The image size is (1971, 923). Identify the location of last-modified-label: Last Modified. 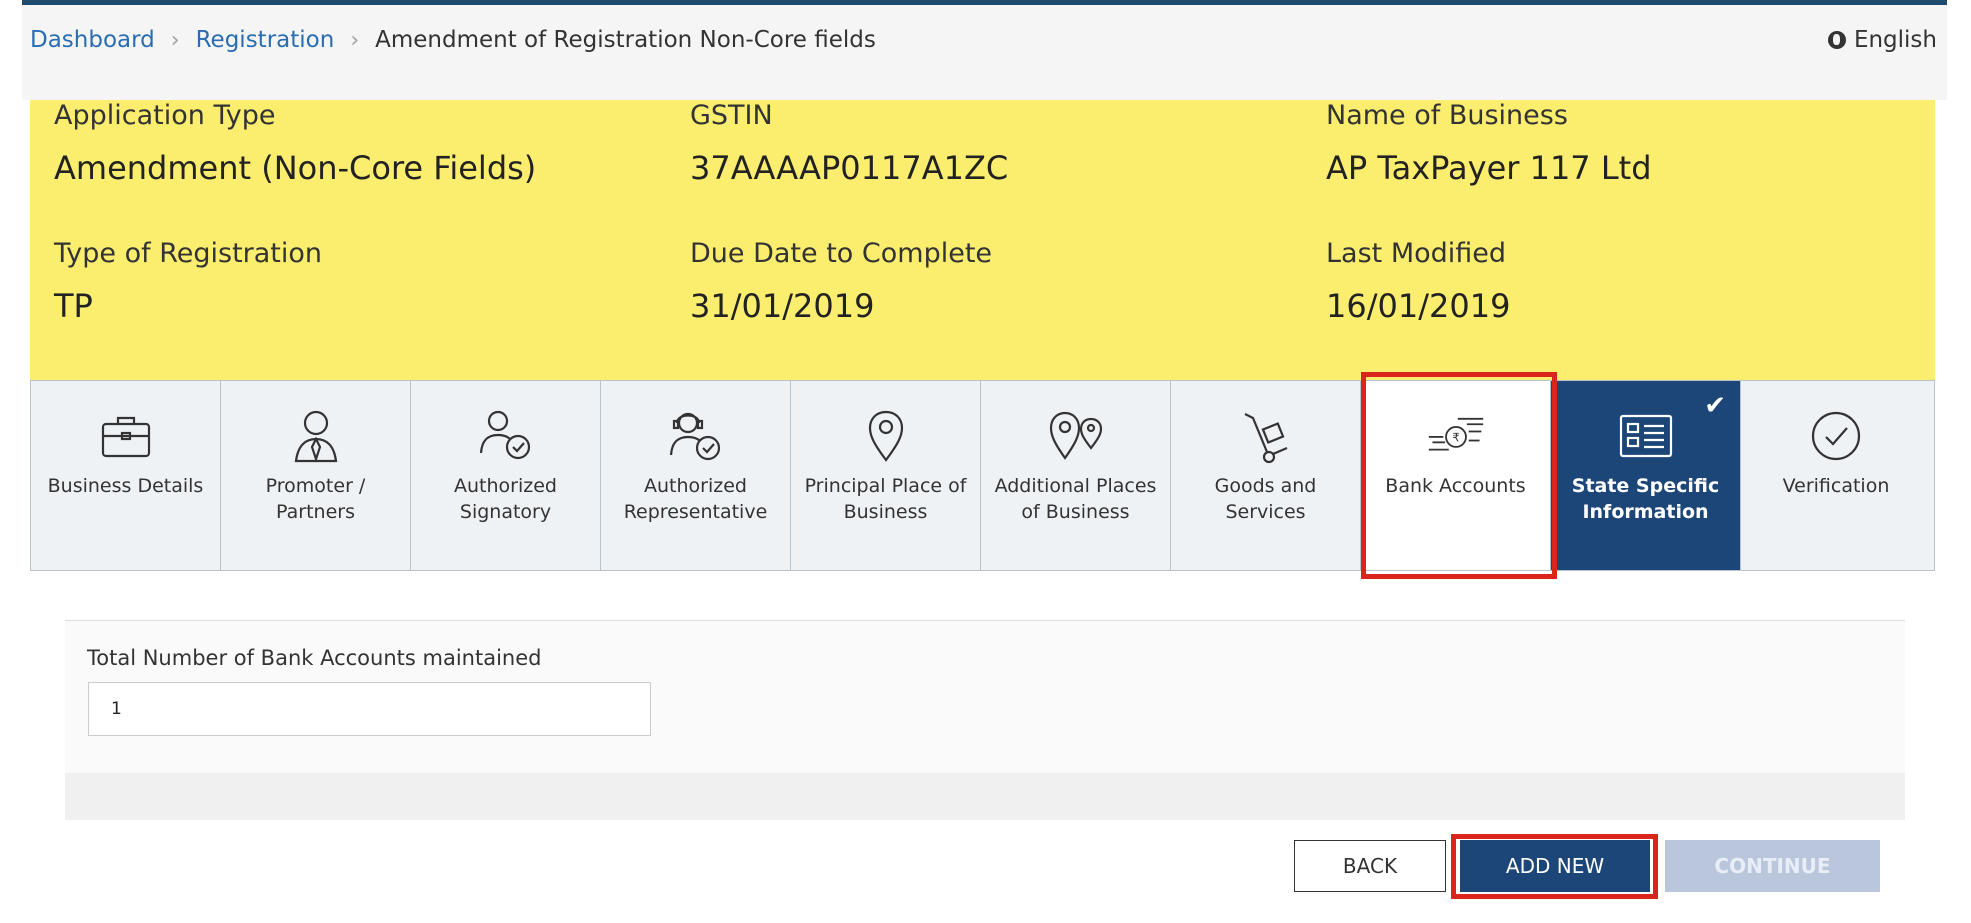
(1416, 253).